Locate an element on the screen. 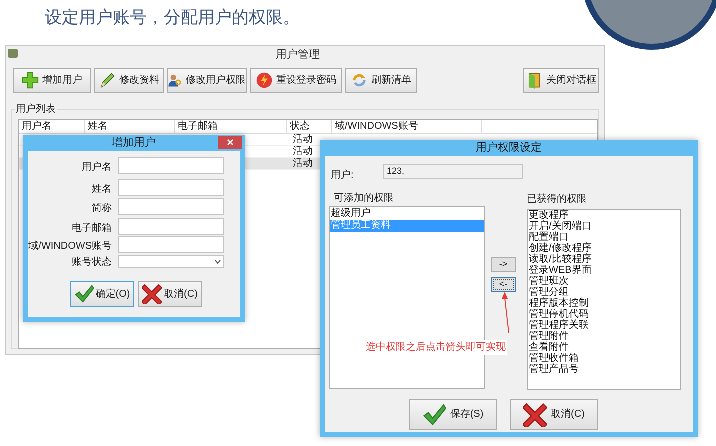 Image resolution: width=716 pixels, height=446 pixels. column-header: 域/WINDOWS账号 is located at coordinates (407, 126).